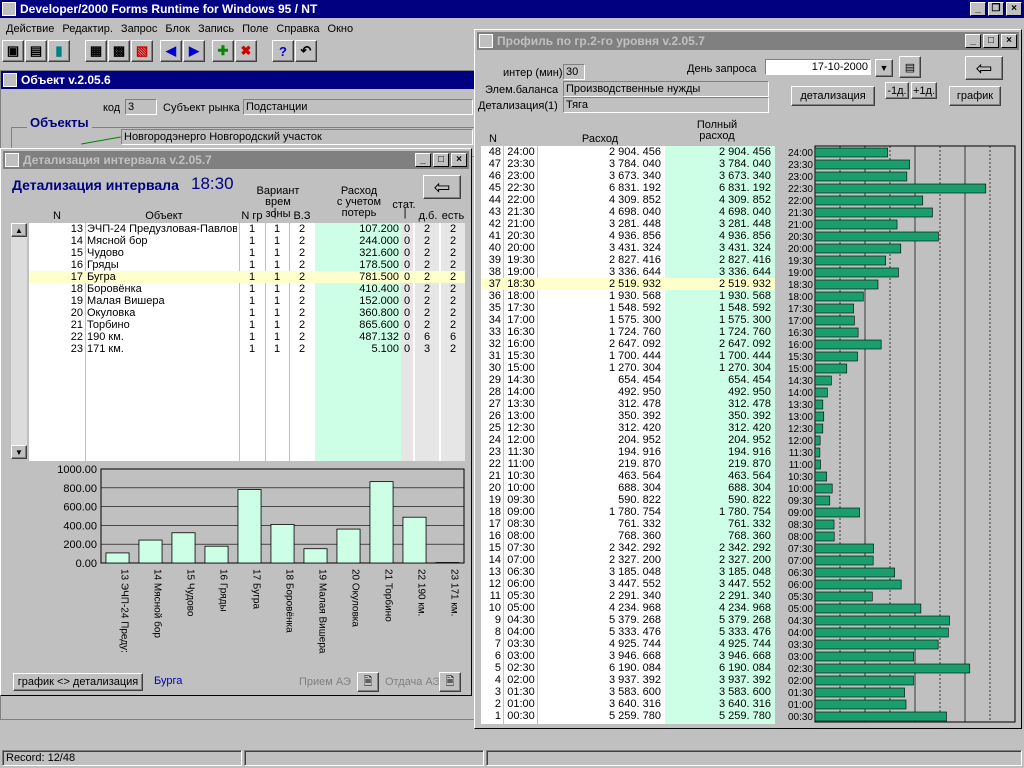  What do you see at coordinates (59, 51) in the screenshot?
I see `exit-icon: ▮` at bounding box center [59, 51].